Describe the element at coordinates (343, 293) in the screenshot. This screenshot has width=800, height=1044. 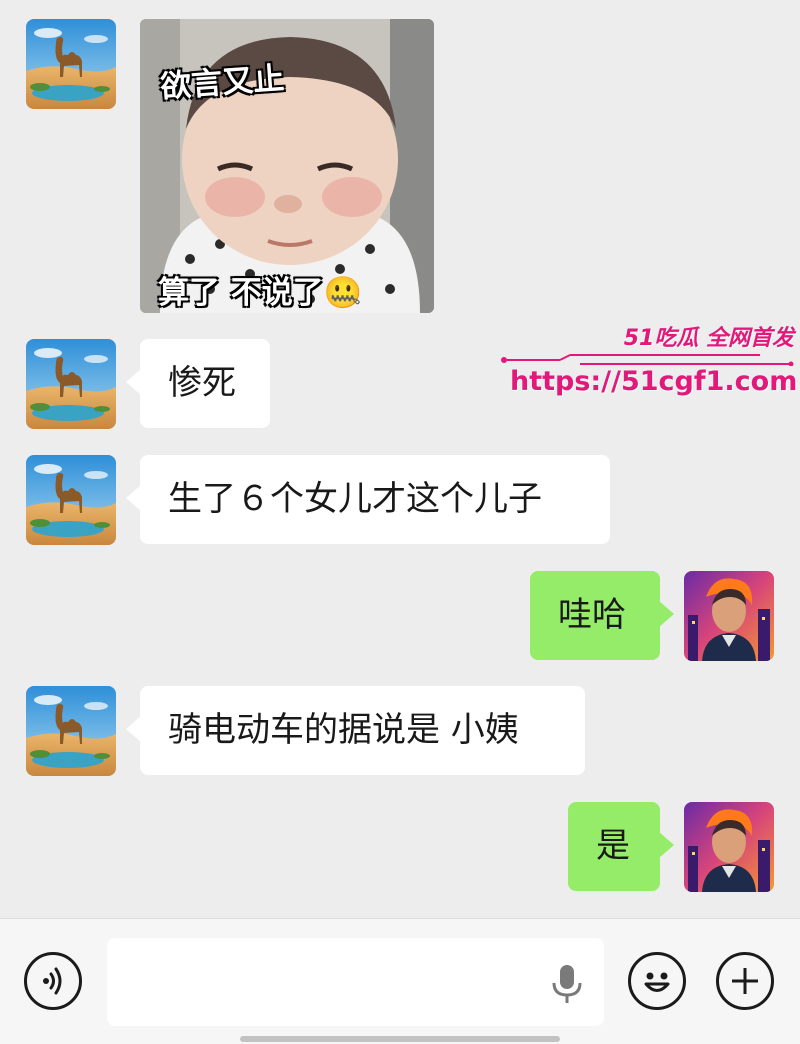
I see `zipper-mouth-emoji: 🤐` at that location.